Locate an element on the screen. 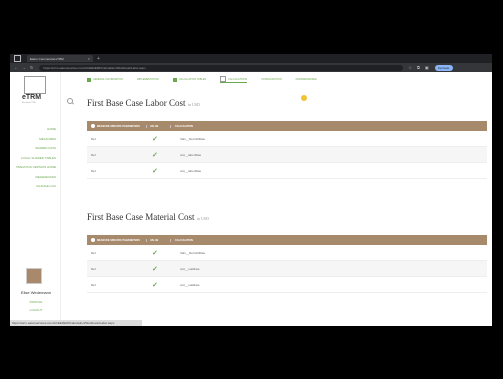 This screenshot has height=379, width=503. refresh-icon: ↻ is located at coordinates (31, 67).